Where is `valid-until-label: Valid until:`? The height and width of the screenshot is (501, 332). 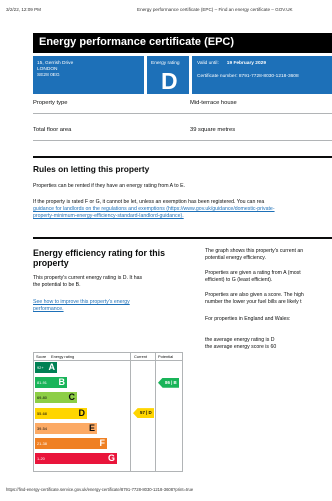
valid-until-label: Valid until: is located at coordinates (208, 63).